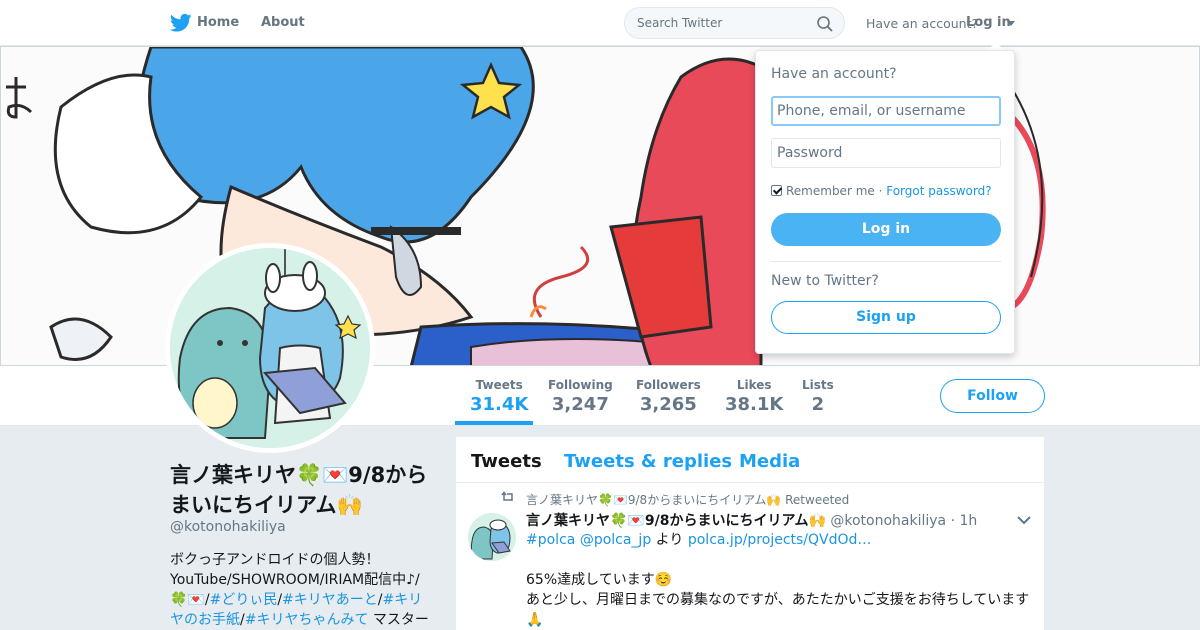 This screenshot has height=630, width=1200. I want to click on stat-following: Following 3,247, so click(580, 396).